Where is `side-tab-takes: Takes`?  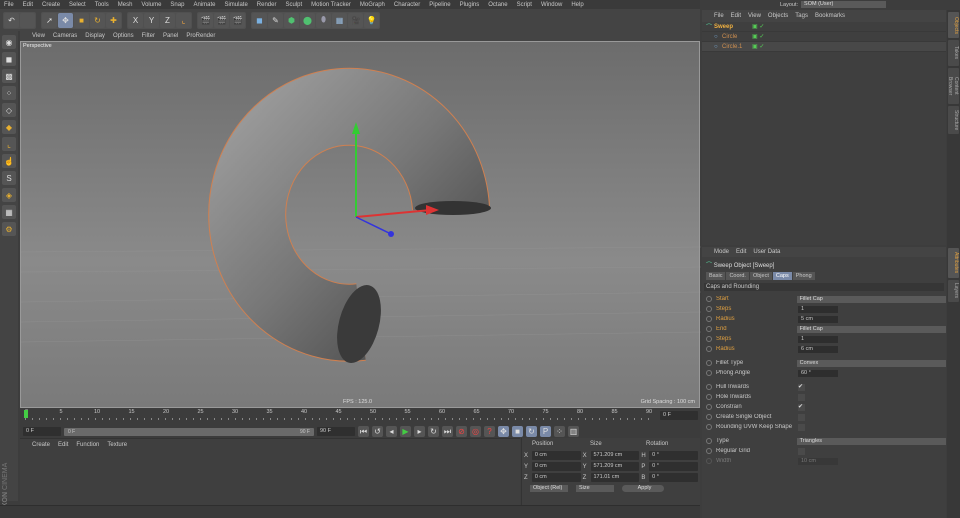 side-tab-takes: Takes is located at coordinates (953, 53).